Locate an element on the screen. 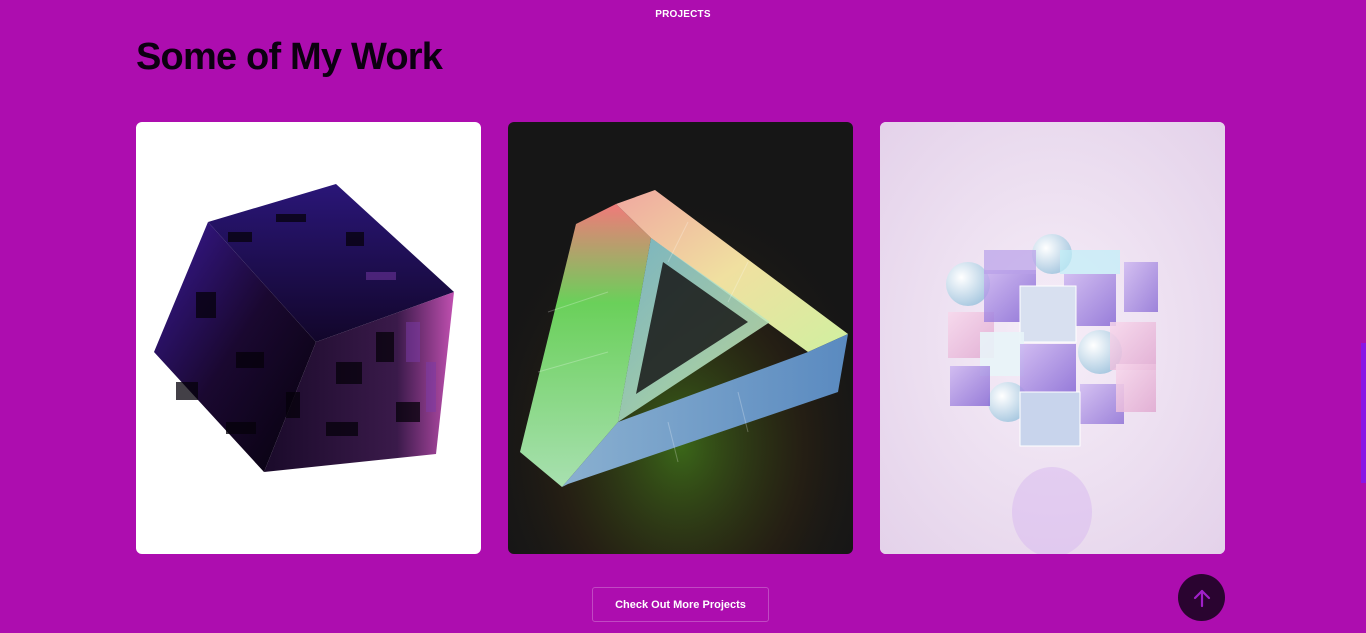 The image size is (1366, 633). scroll-to-top-button is located at coordinates (1201, 597).